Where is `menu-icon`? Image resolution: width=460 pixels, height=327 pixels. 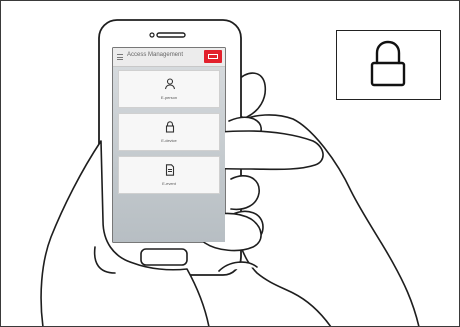
menu-icon is located at coordinates (120, 57).